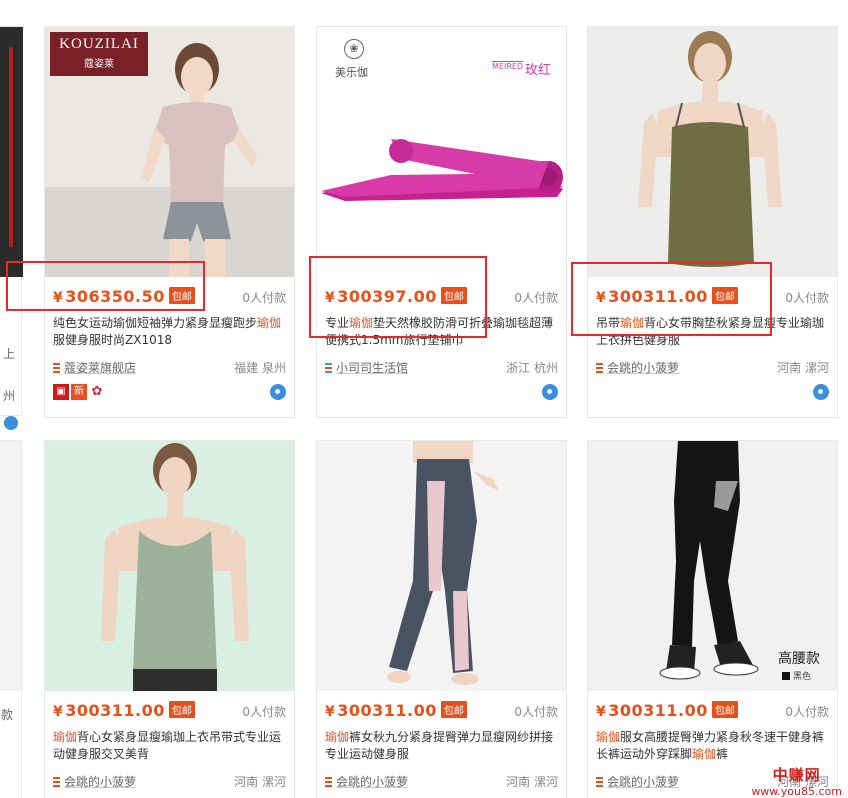  Describe the element at coordinates (100, 368) in the screenshot. I see `shop-link: 蔻姿莱旗舰店` at that location.